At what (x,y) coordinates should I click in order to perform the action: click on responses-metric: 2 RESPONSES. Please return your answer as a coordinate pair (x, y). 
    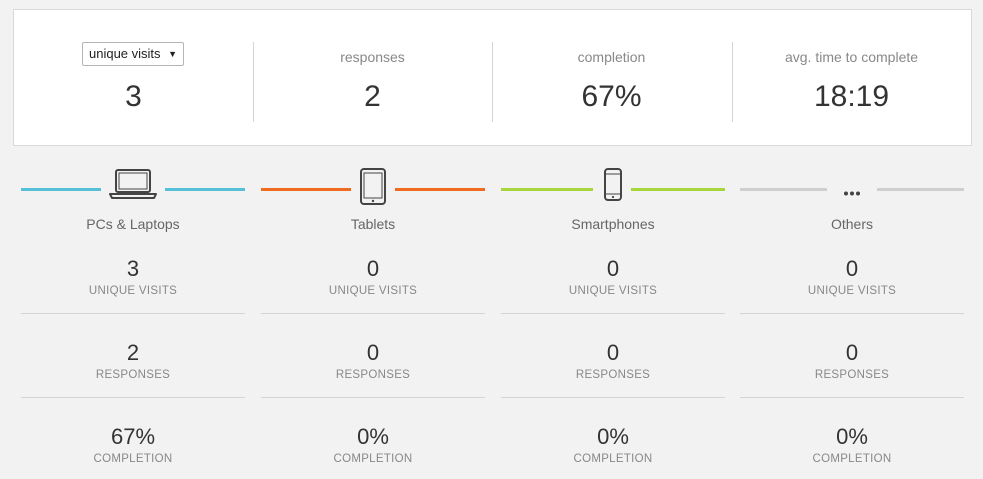
    Looking at the image, I should click on (133, 360).